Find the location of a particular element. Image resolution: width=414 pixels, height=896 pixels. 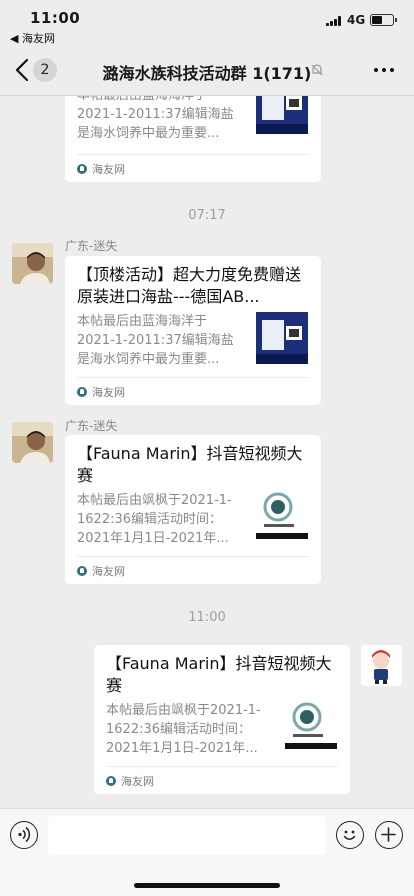

mute-bell-icon is located at coordinates (317, 70).